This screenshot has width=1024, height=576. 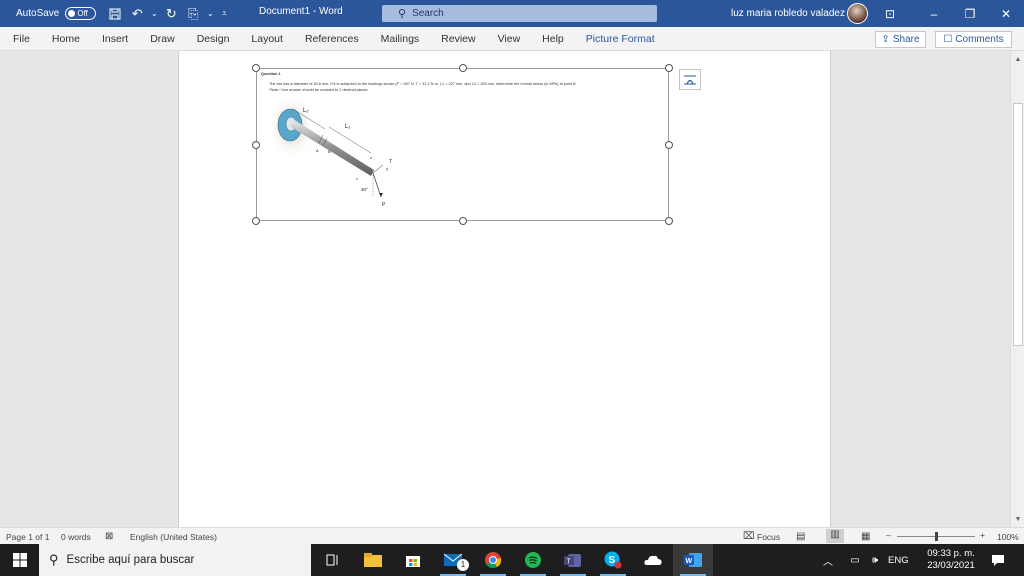 I want to click on minimize-icon: –, so click(x=934, y=13).